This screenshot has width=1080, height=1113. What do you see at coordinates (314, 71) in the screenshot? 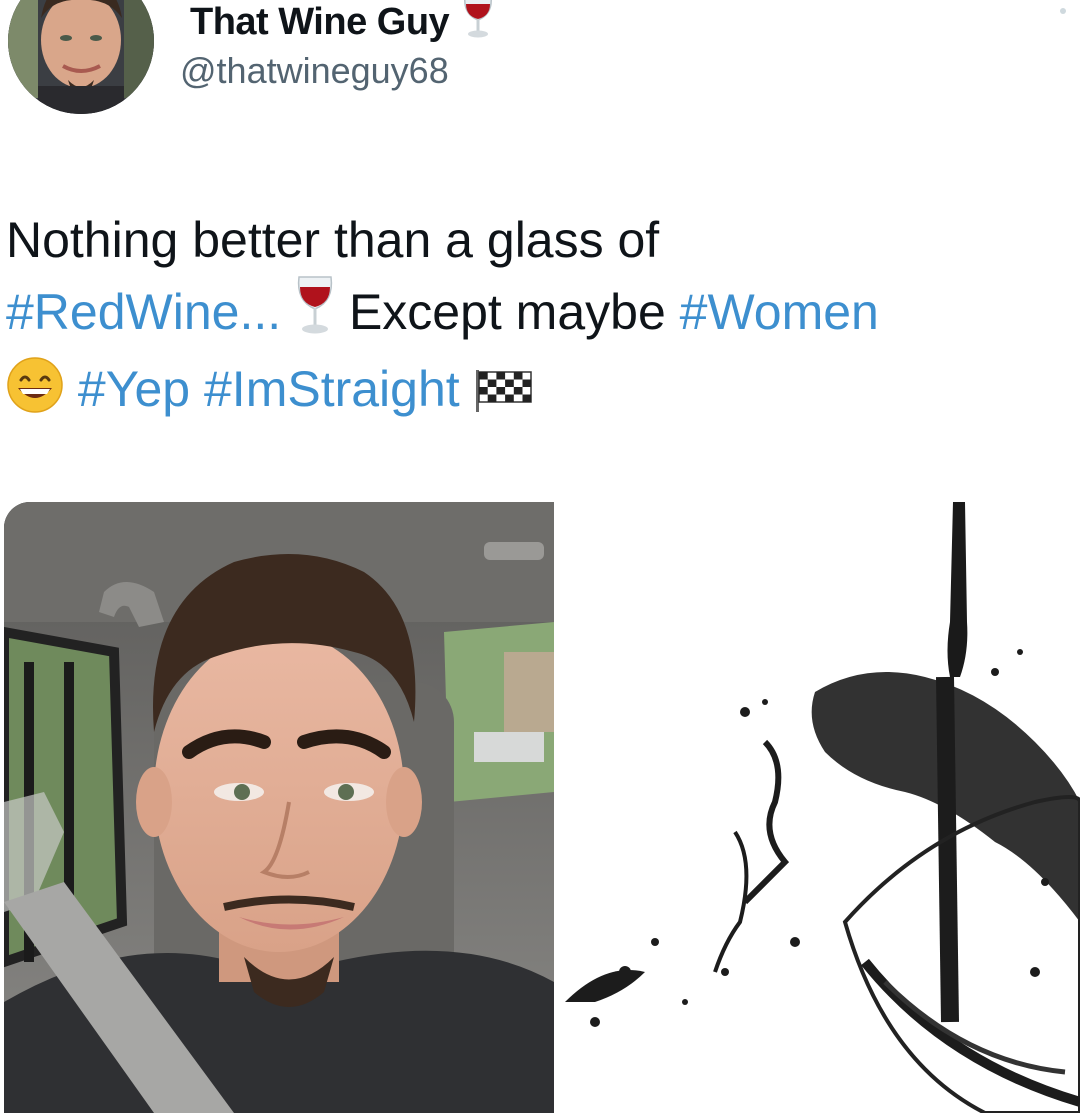
I see `handle: @thatwineguy68` at bounding box center [314, 71].